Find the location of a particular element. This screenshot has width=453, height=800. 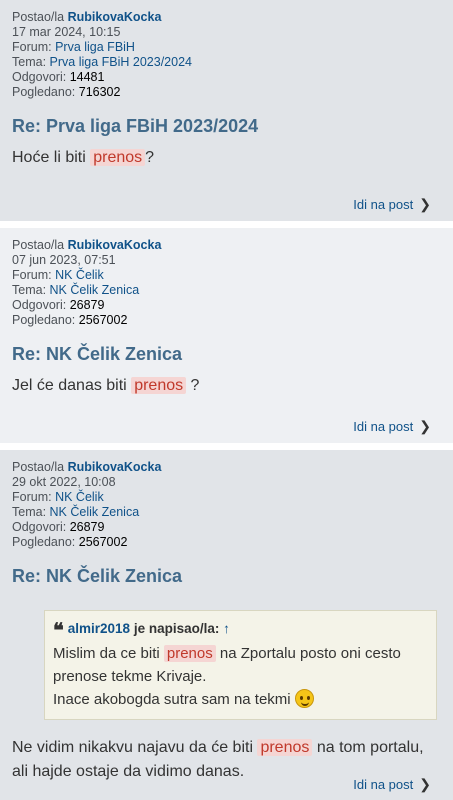

replies-count: 14481 is located at coordinates (87, 77).